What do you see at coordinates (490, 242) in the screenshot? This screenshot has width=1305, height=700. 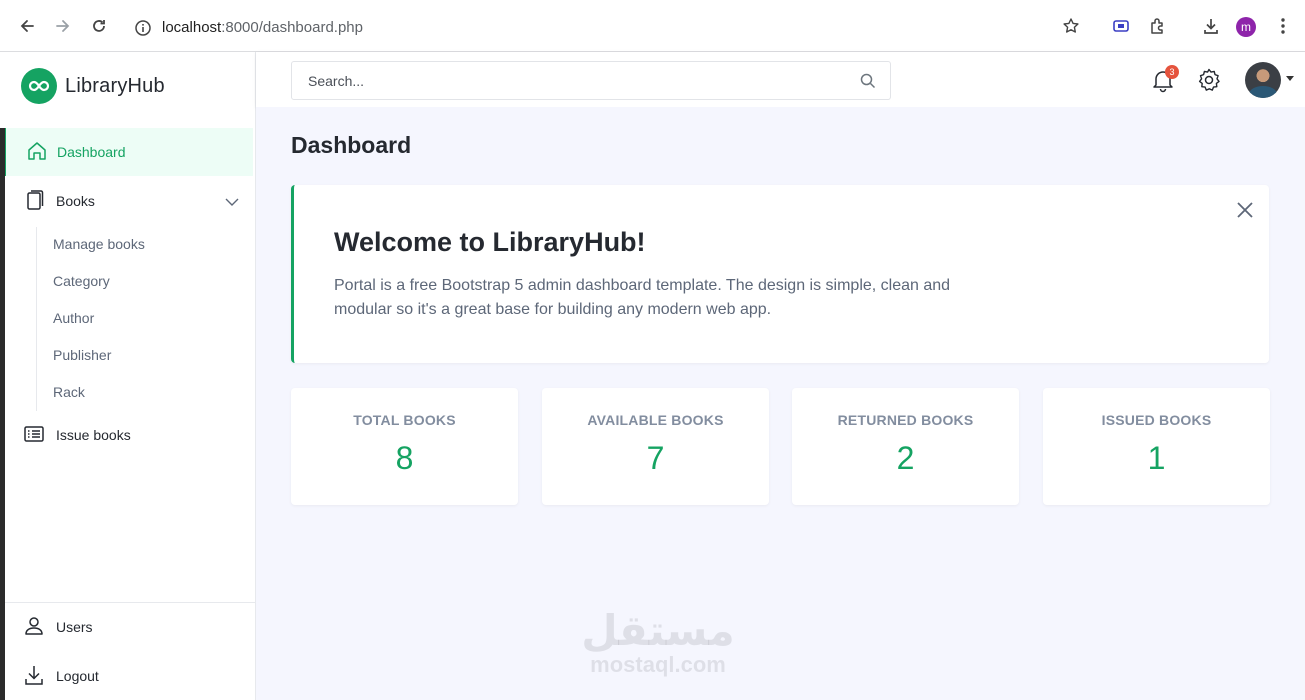 I see `welcome-title: Welcome to LibraryHub!` at bounding box center [490, 242].